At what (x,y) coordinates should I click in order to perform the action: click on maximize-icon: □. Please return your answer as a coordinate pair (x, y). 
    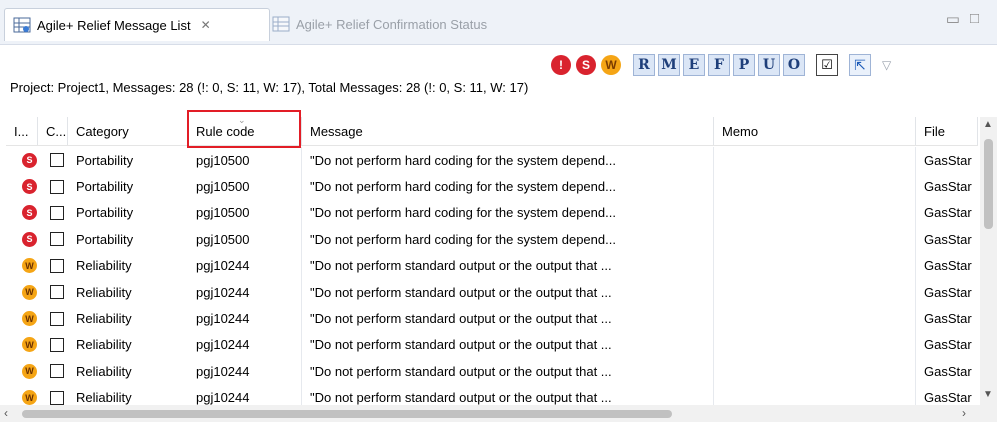
    Looking at the image, I should click on (974, 19).